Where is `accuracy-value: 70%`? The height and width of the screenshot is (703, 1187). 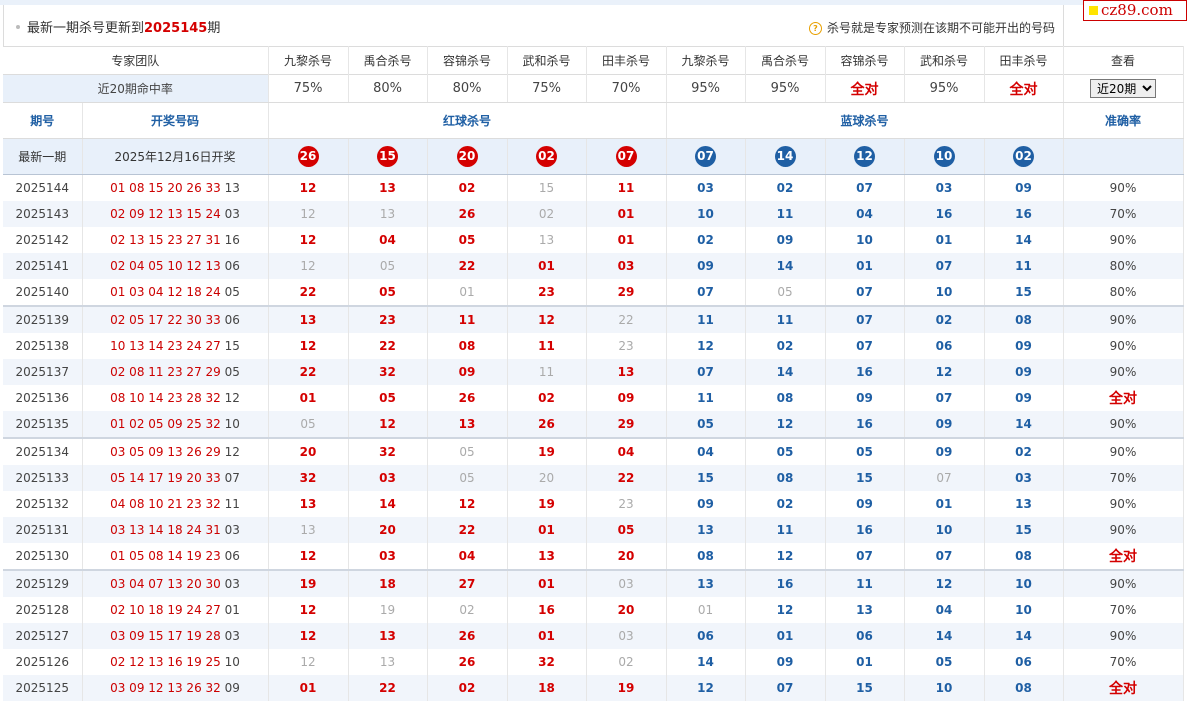 accuracy-value: 70% is located at coordinates (1123, 610).